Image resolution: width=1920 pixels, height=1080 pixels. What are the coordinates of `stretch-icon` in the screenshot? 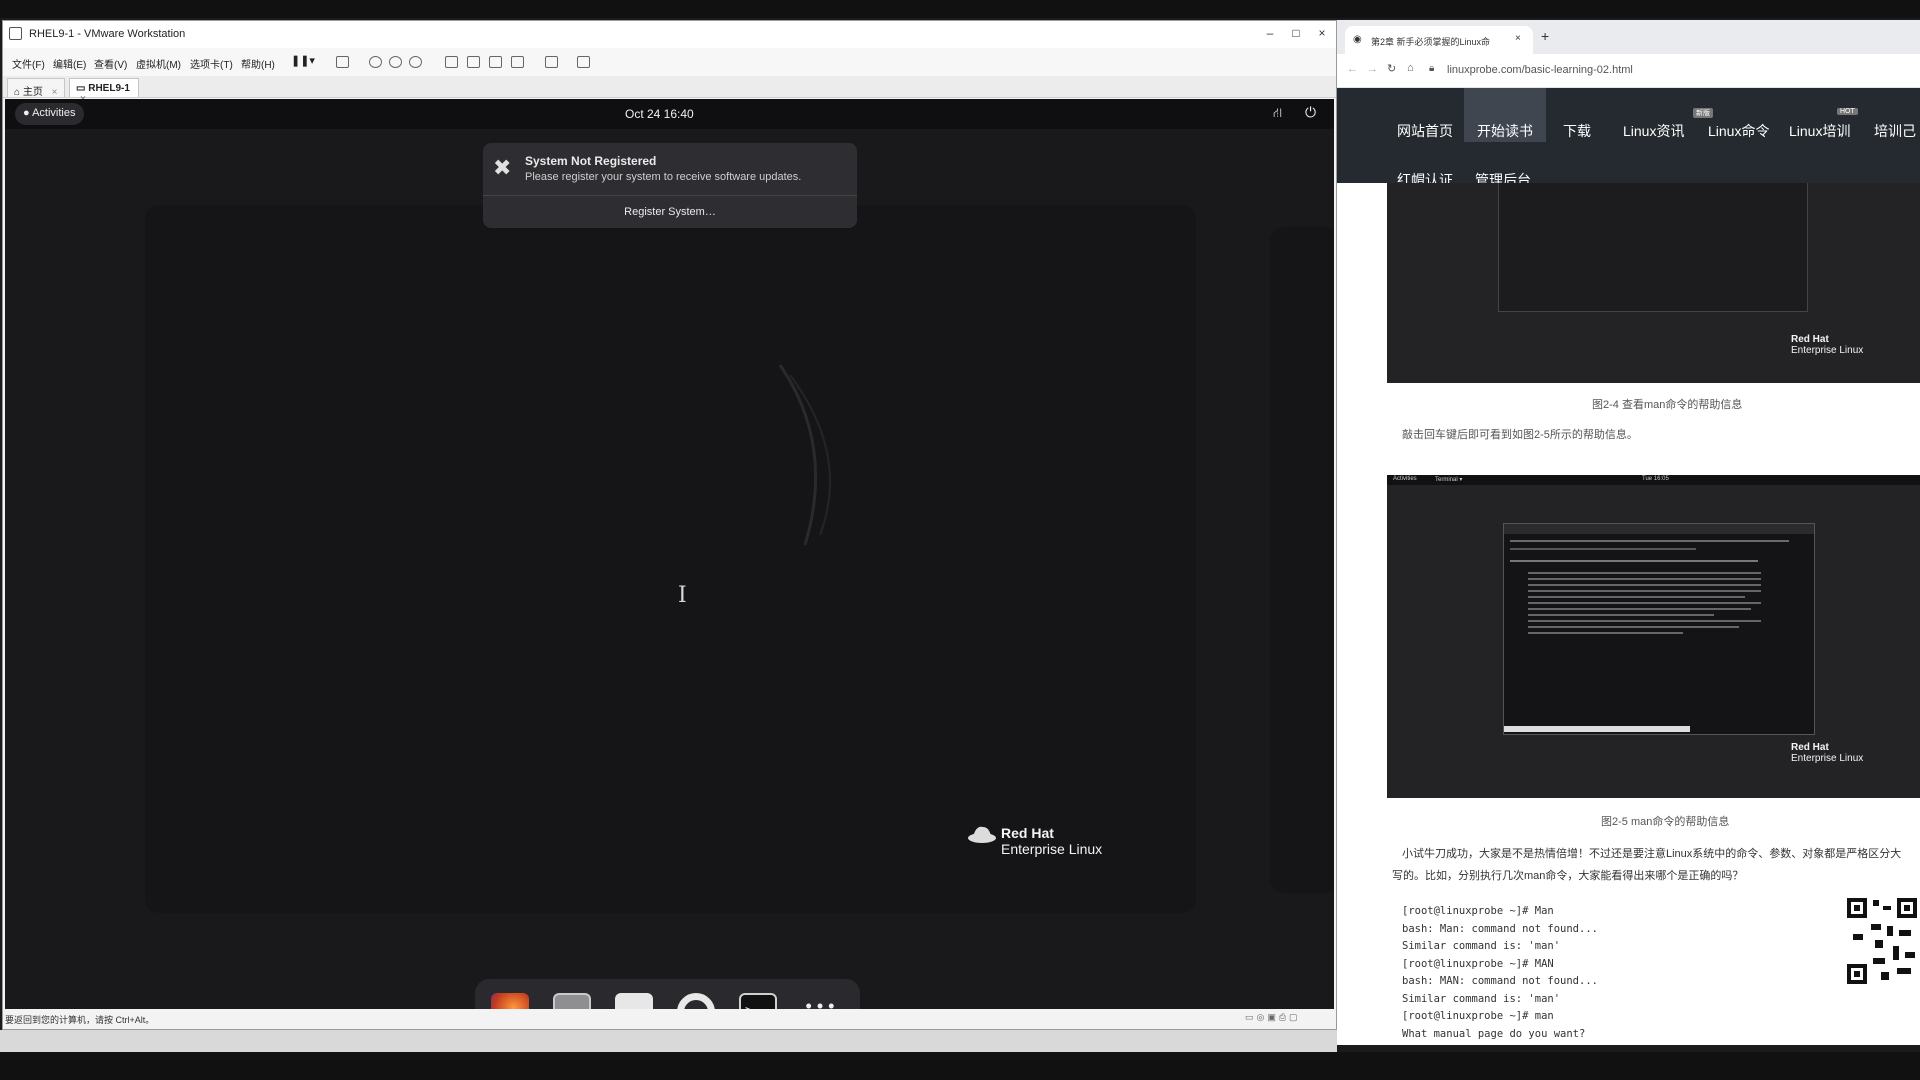 It's located at (583, 62).